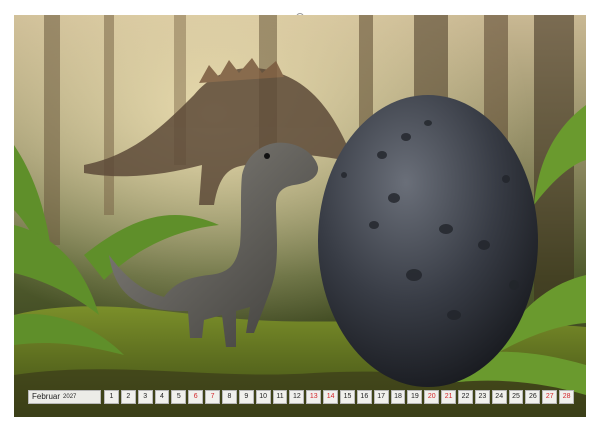 This screenshot has height=432, width=600. I want to click on day-cell: 12, so click(297, 397).